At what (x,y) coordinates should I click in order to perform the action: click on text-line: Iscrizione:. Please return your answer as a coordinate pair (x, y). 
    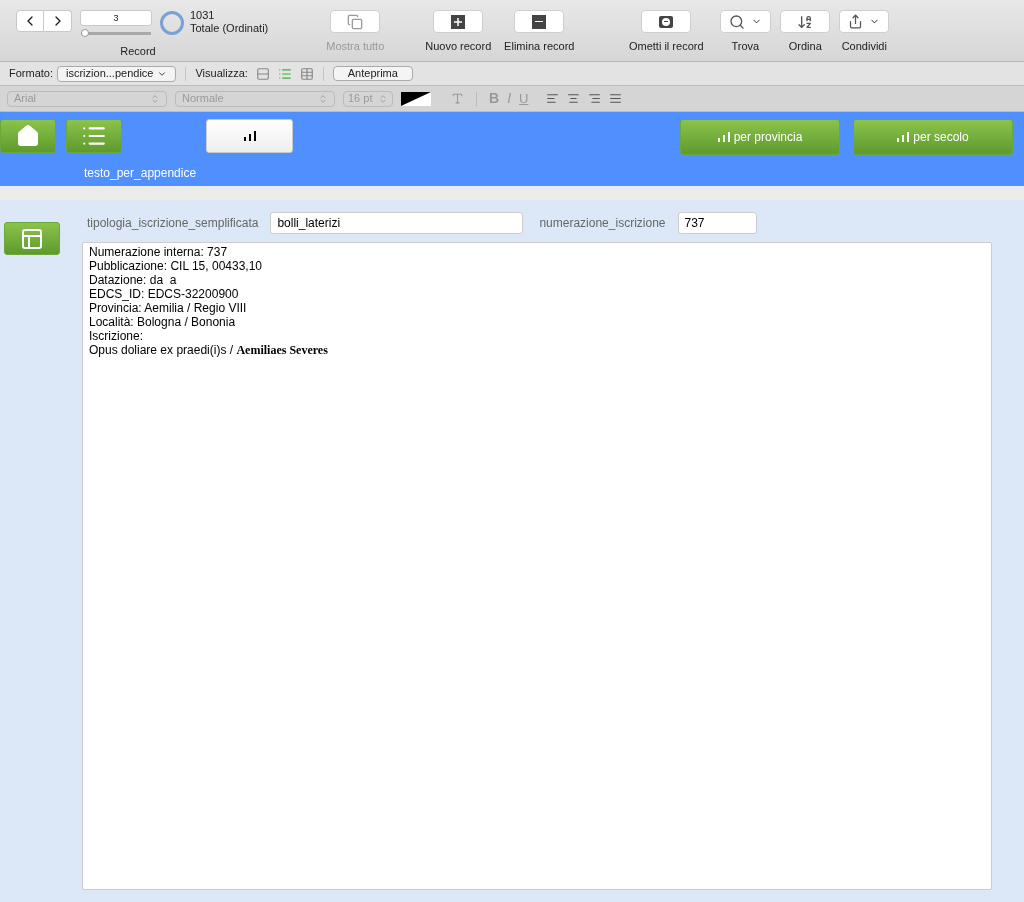
    Looking at the image, I should click on (117, 336).